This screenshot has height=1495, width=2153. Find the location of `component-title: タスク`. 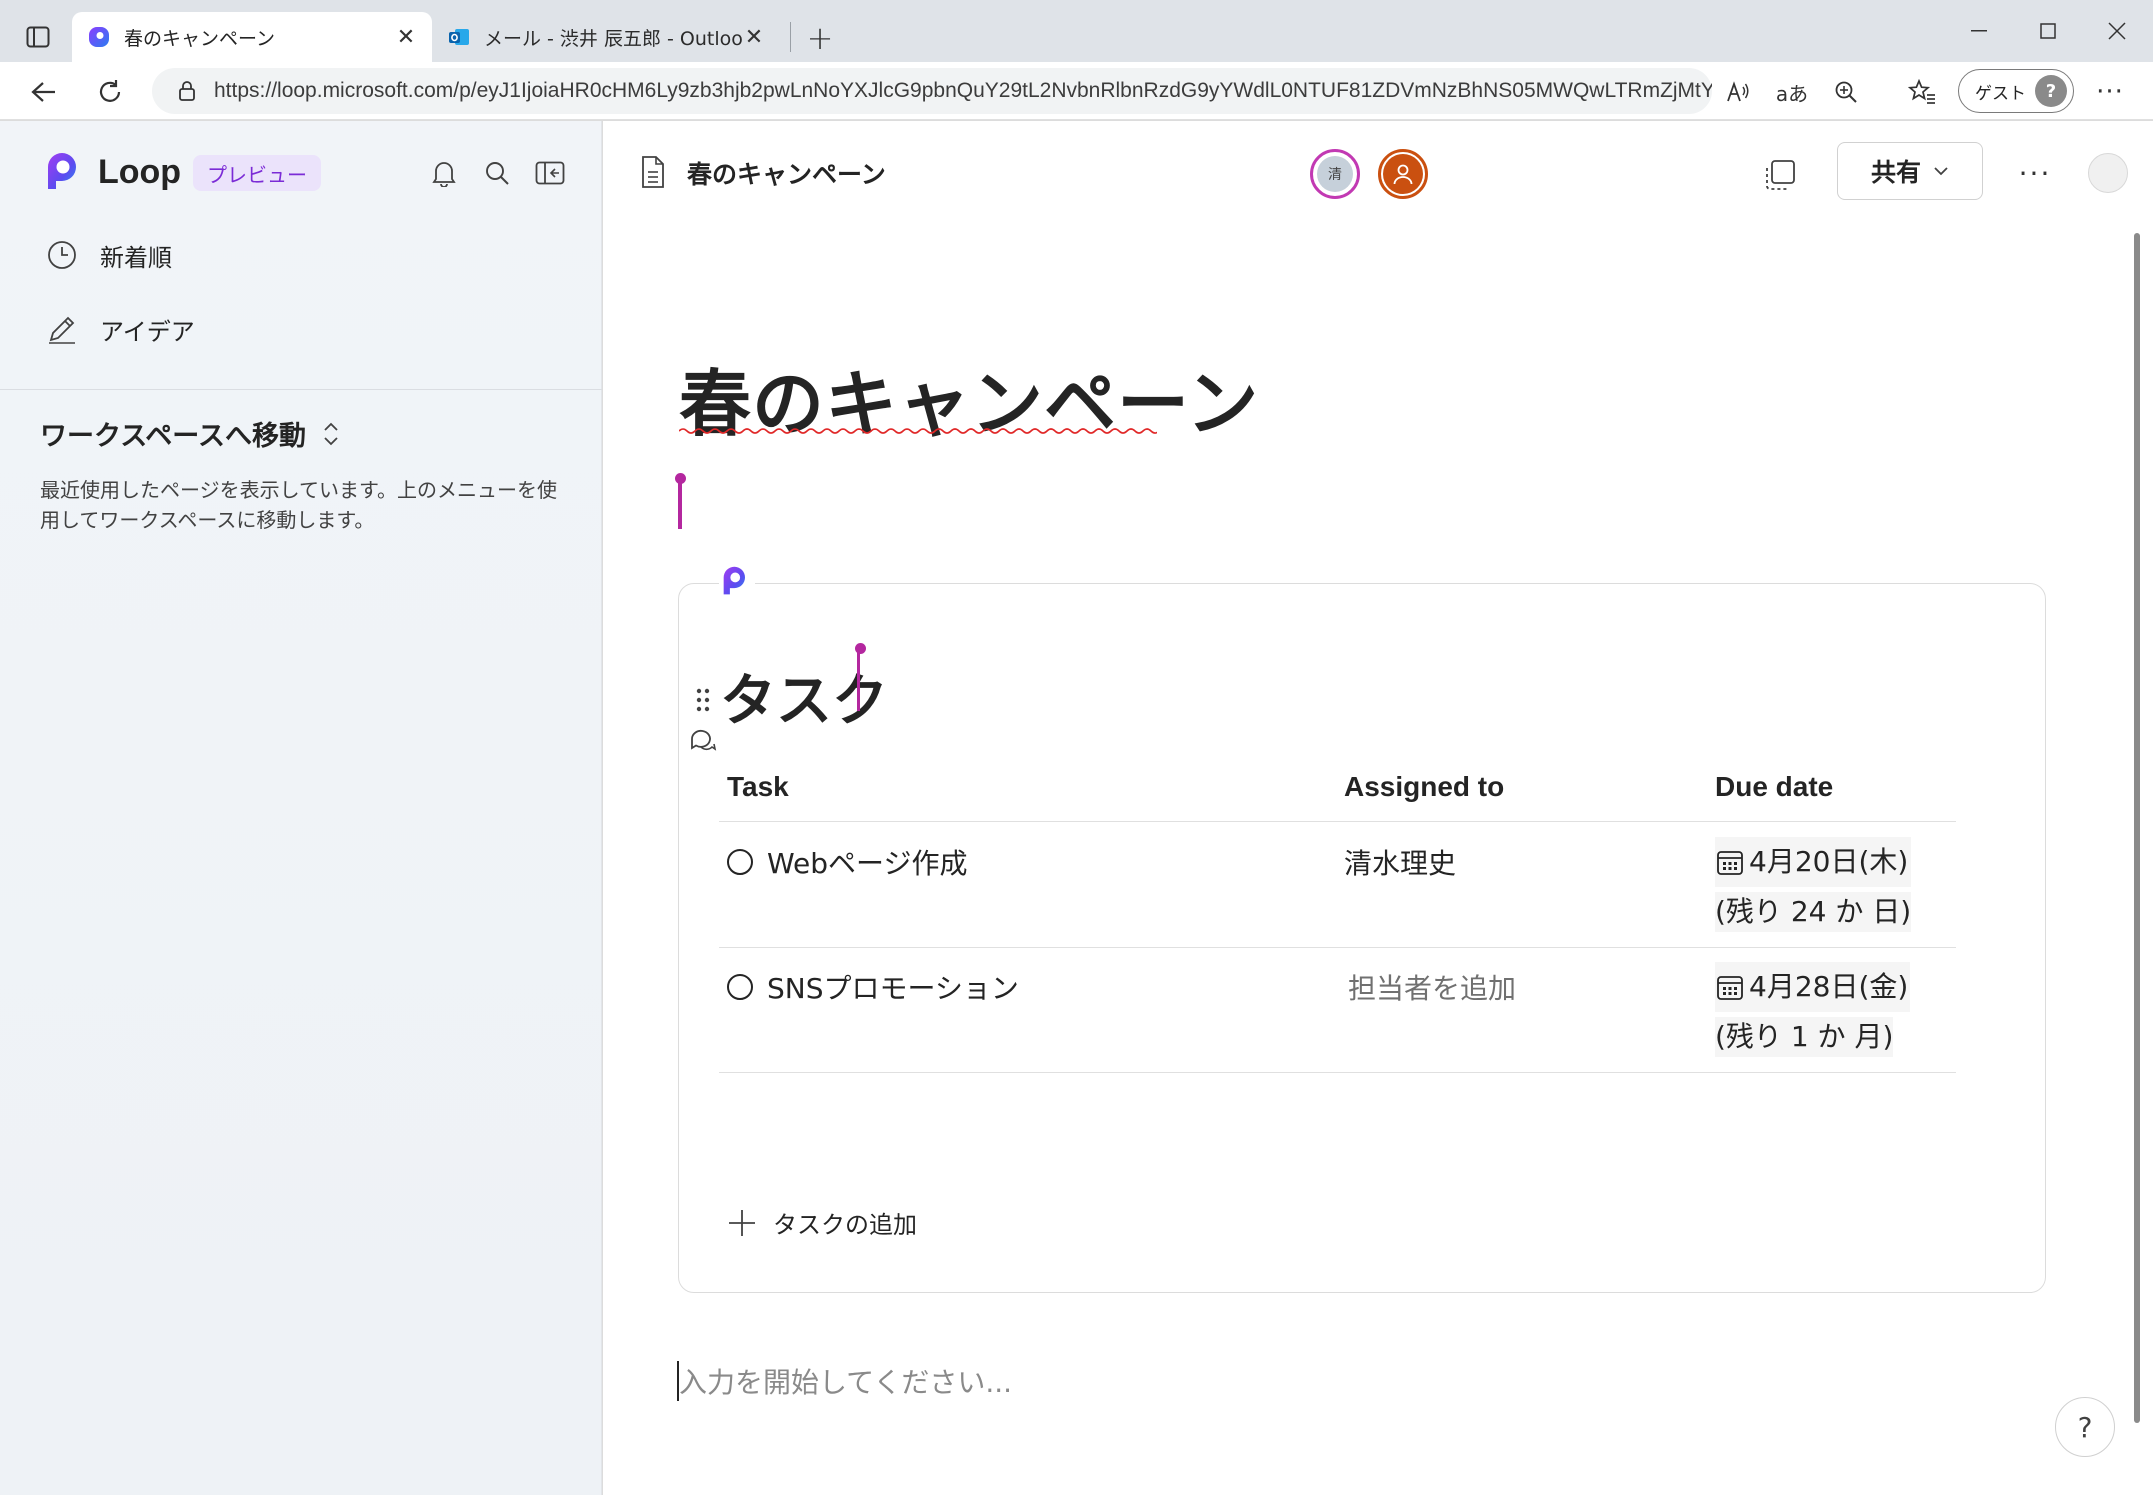

component-title: タスク is located at coordinates (804, 696).